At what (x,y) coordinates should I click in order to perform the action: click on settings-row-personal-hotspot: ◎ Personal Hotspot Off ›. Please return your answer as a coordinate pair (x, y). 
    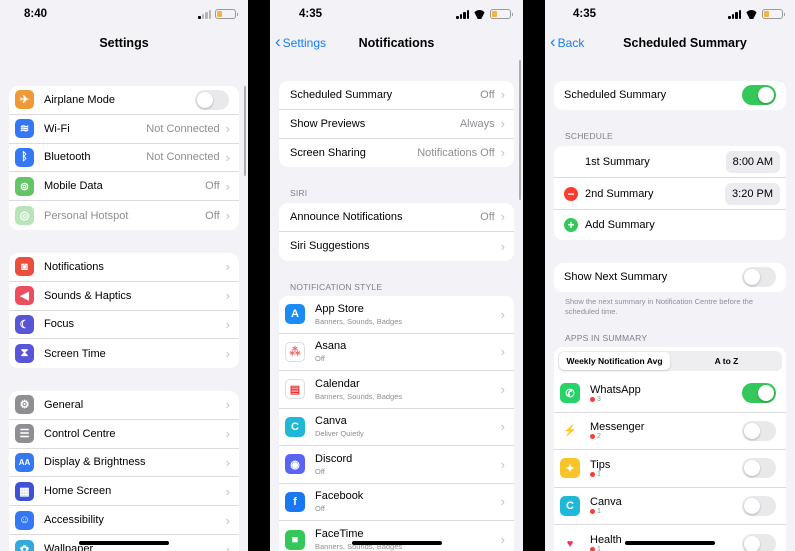
    Looking at the image, I should click on (124, 215).